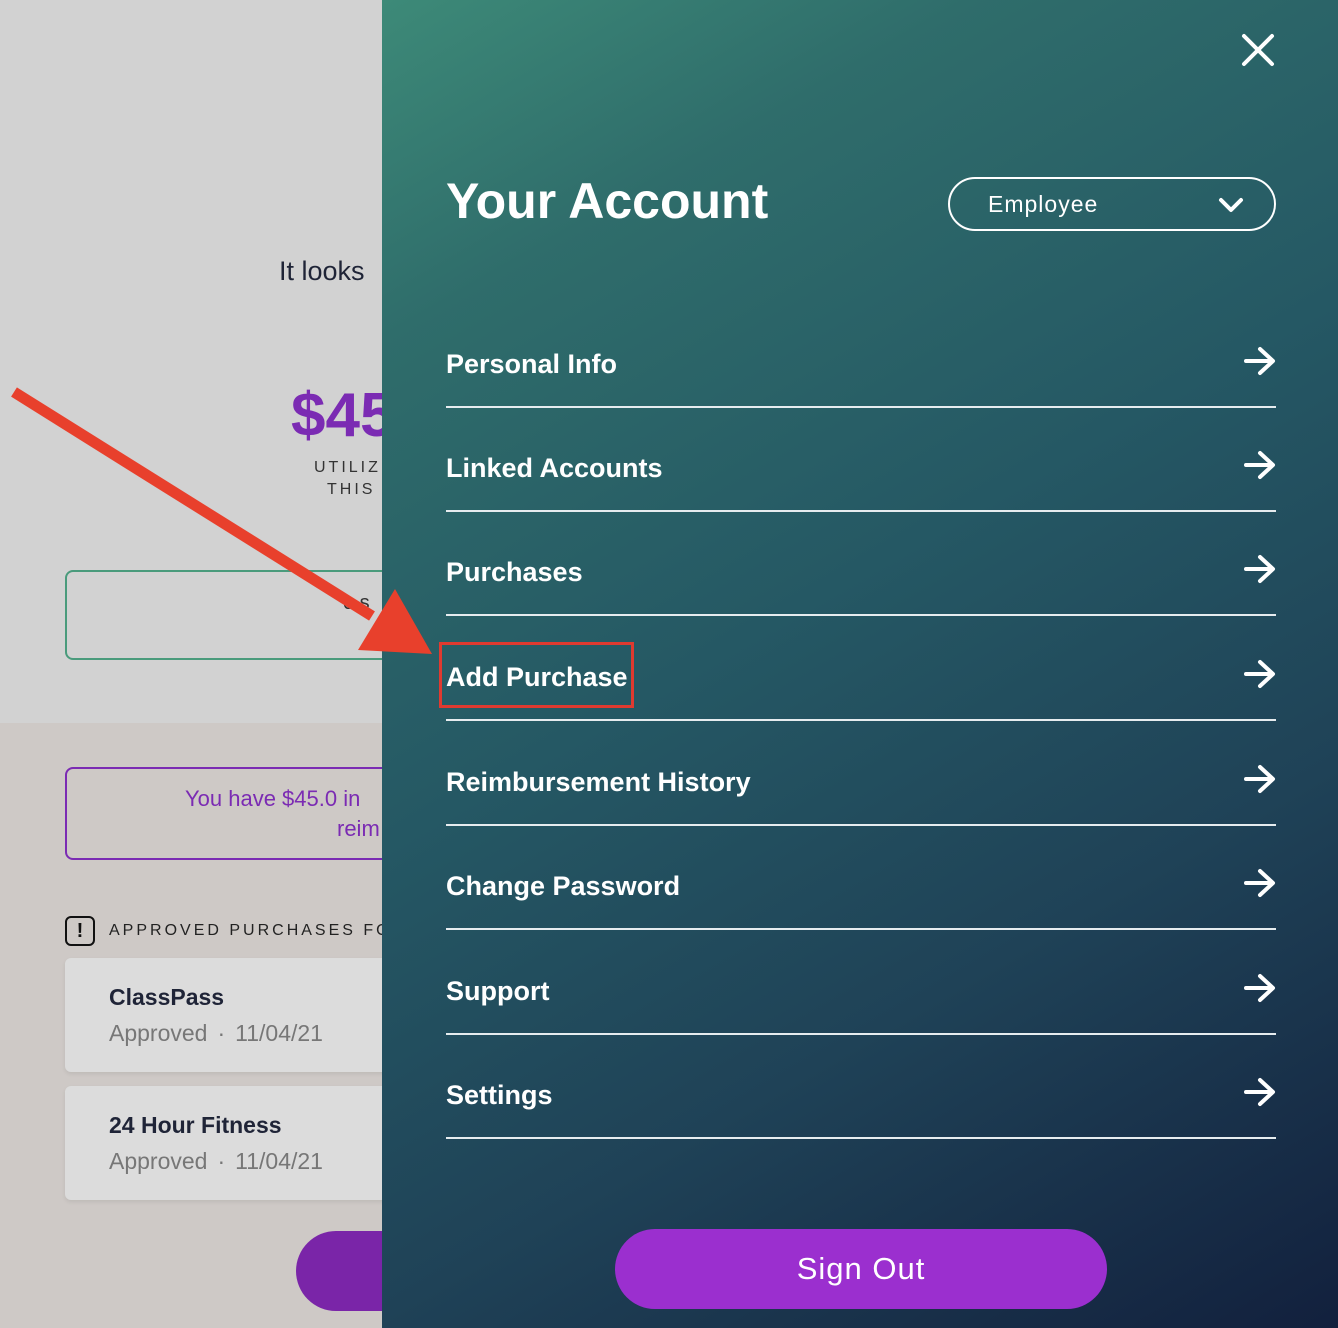  What do you see at coordinates (343, 415) in the screenshot?
I see `benefit-amount: $45` at bounding box center [343, 415].